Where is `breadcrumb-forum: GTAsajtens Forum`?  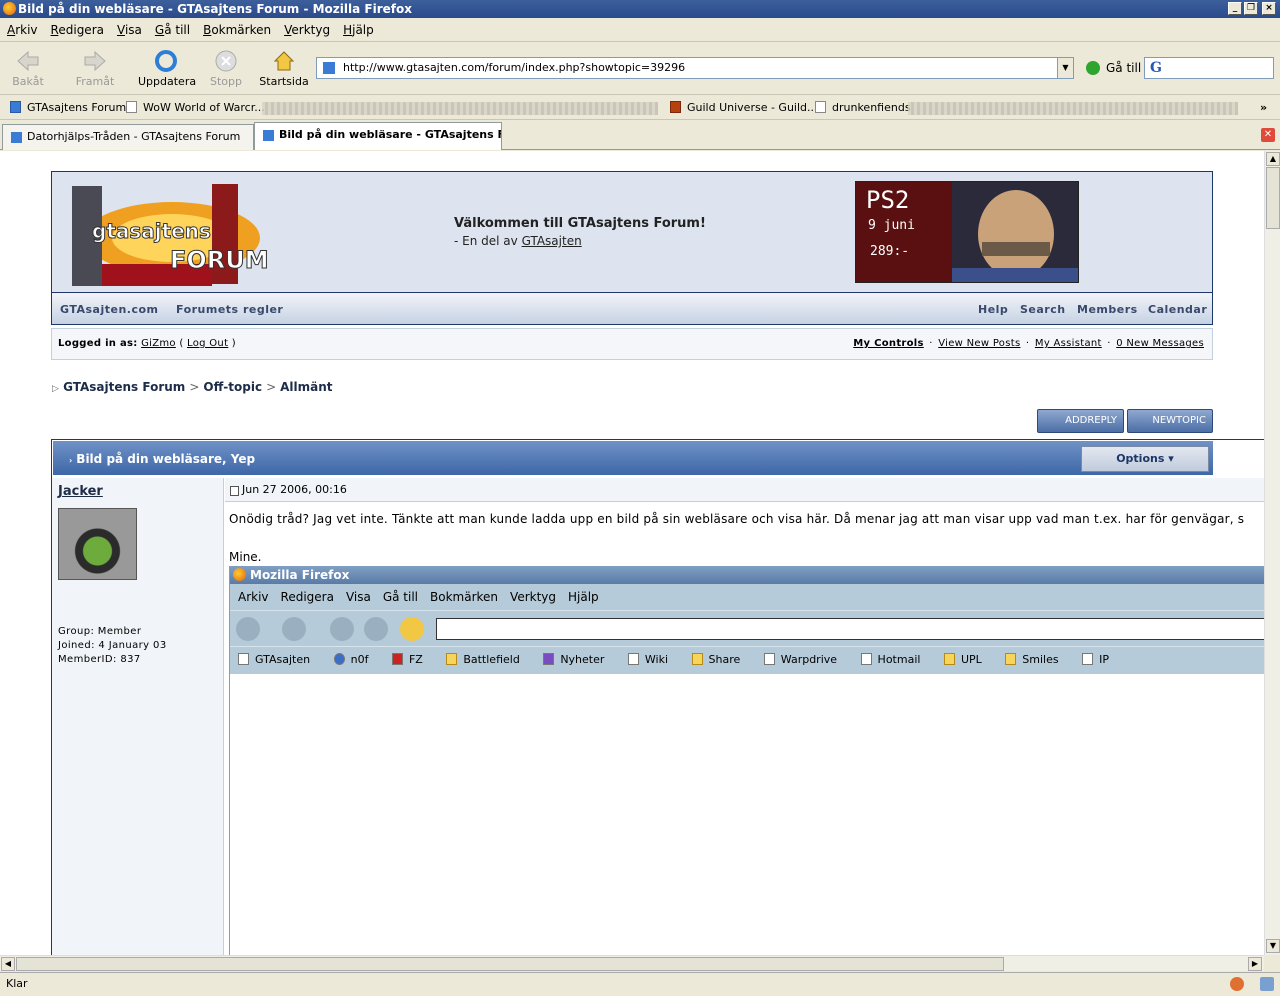
breadcrumb-forum: GTAsajtens Forum is located at coordinates (124, 387).